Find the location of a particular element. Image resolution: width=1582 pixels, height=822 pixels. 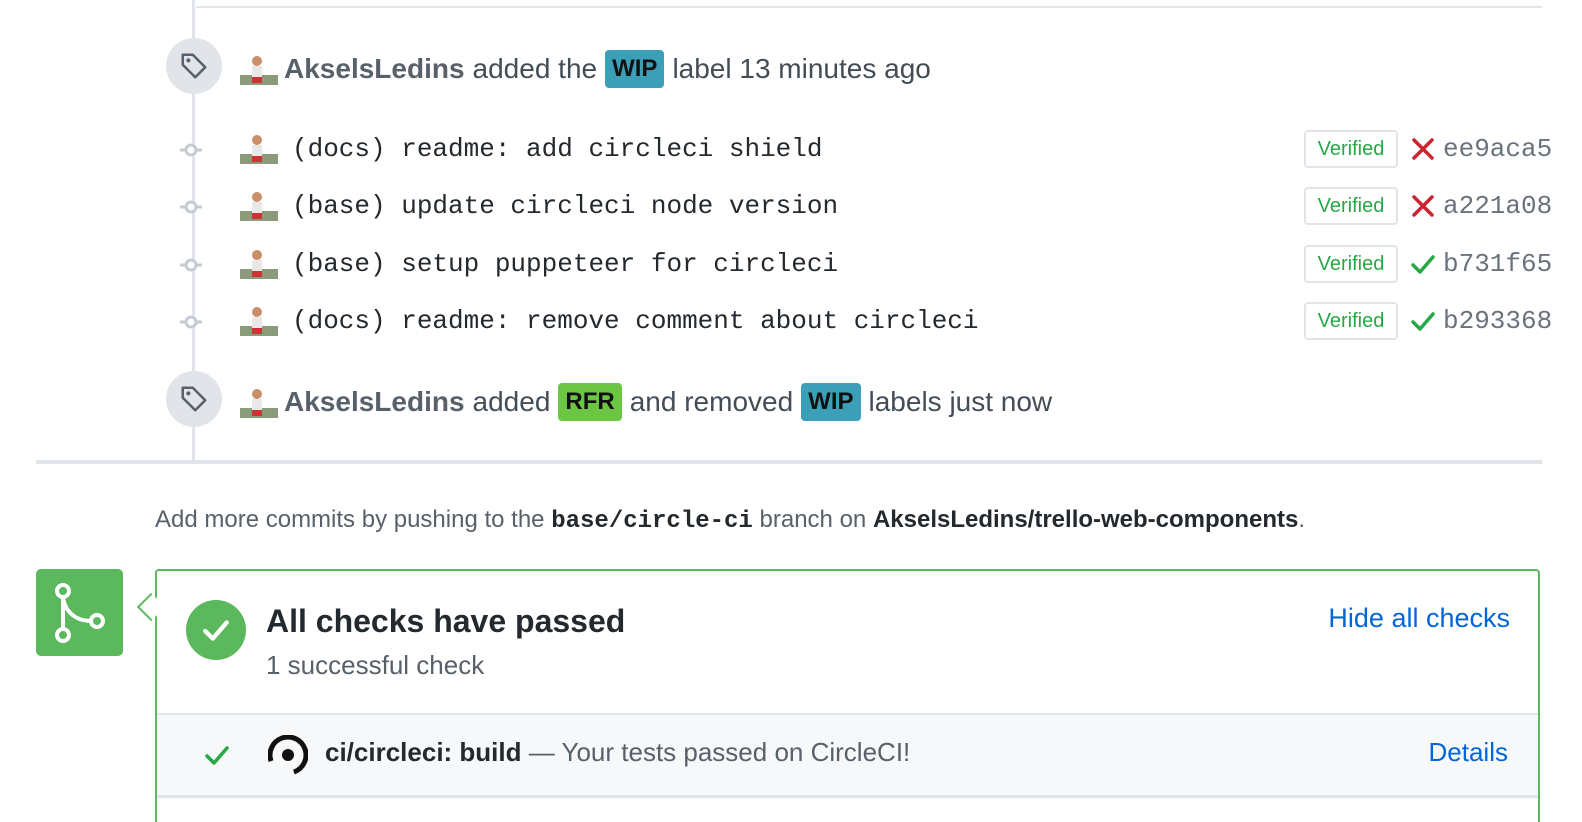

commit-sha-link: b731f65 is located at coordinates (1497, 264).